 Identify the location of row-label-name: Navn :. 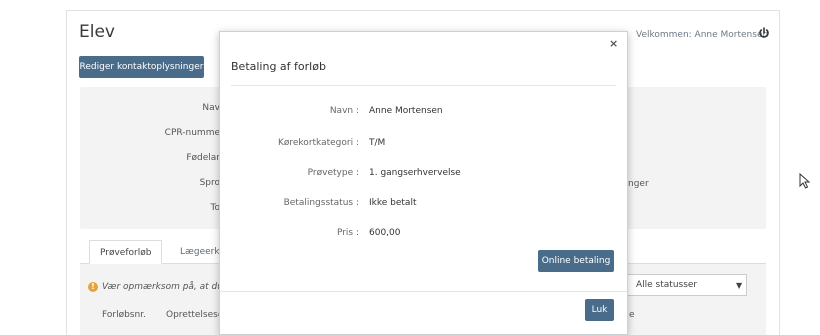
(344, 111).